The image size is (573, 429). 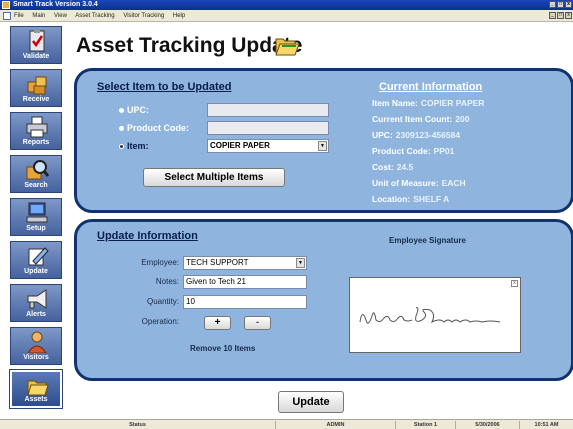 What do you see at coordinates (36, 142) in the screenshot?
I see `sidebar-item-label: Reports` at bounding box center [36, 142].